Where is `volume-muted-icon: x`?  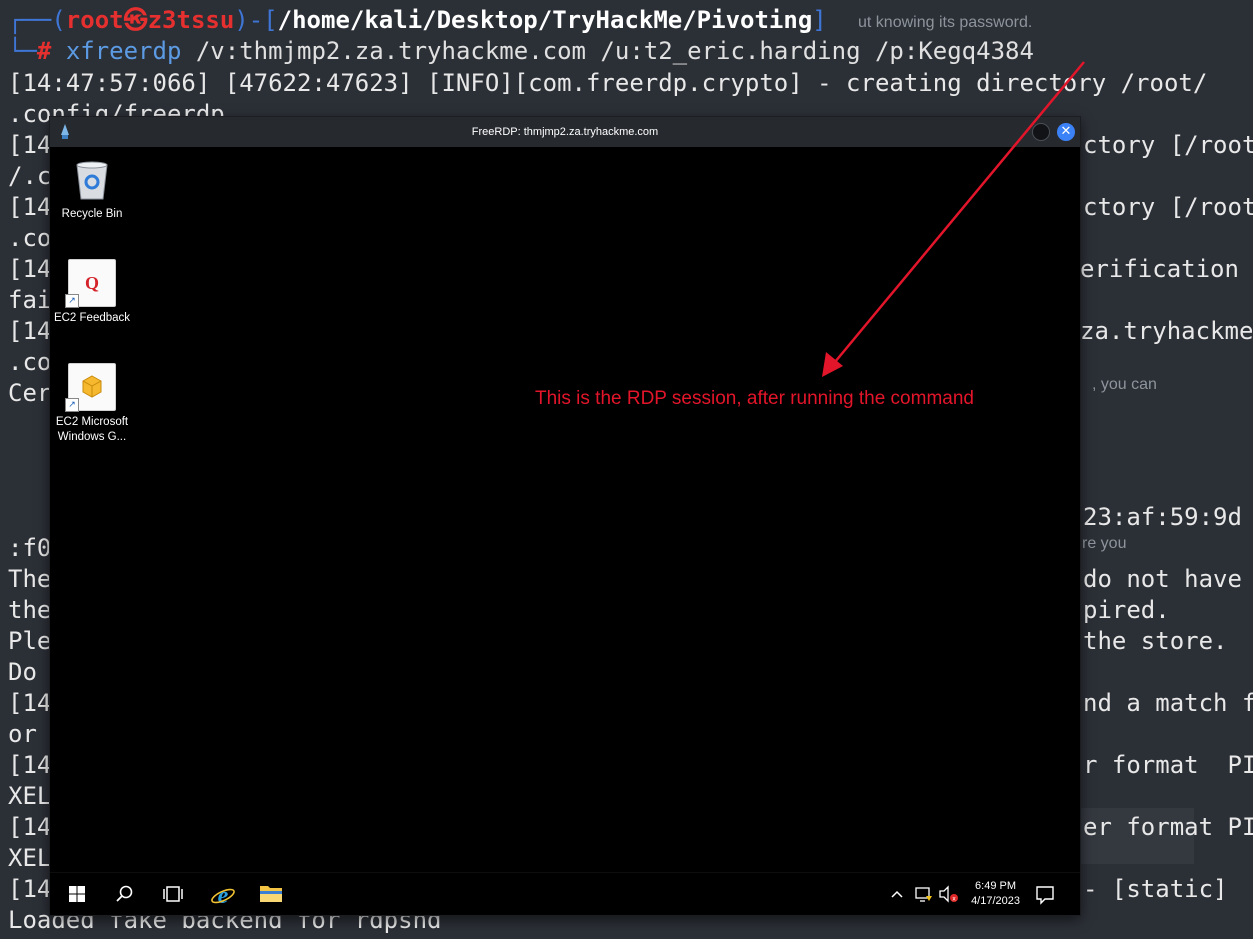 volume-muted-icon: x is located at coordinates (949, 894).